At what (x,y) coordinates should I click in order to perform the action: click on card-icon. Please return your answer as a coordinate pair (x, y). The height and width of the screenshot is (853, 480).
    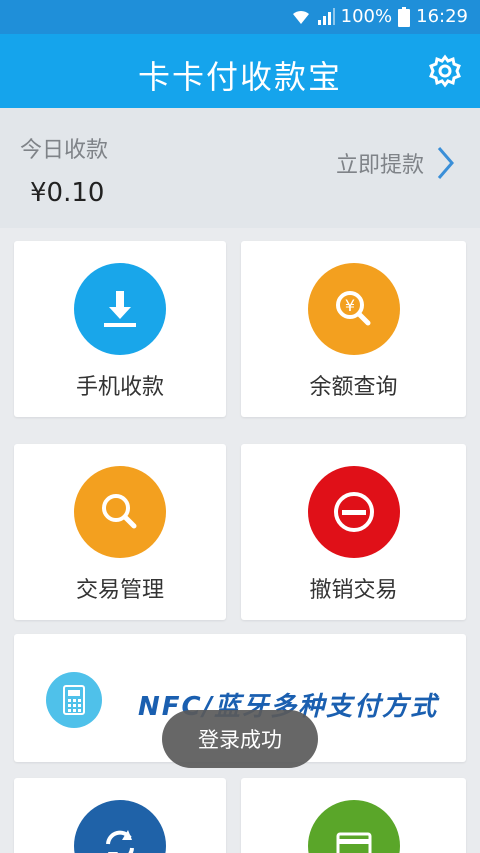
    Looking at the image, I should click on (353, 826).